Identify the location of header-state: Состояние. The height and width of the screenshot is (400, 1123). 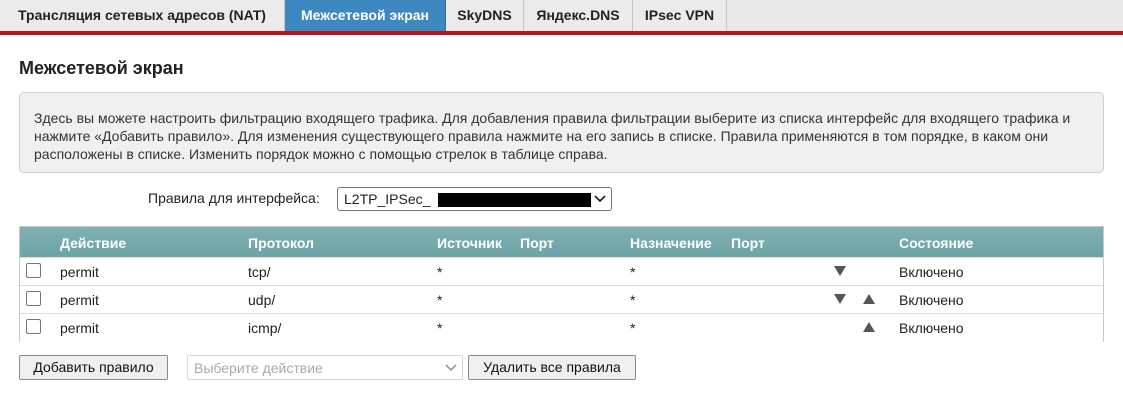
(936, 243).